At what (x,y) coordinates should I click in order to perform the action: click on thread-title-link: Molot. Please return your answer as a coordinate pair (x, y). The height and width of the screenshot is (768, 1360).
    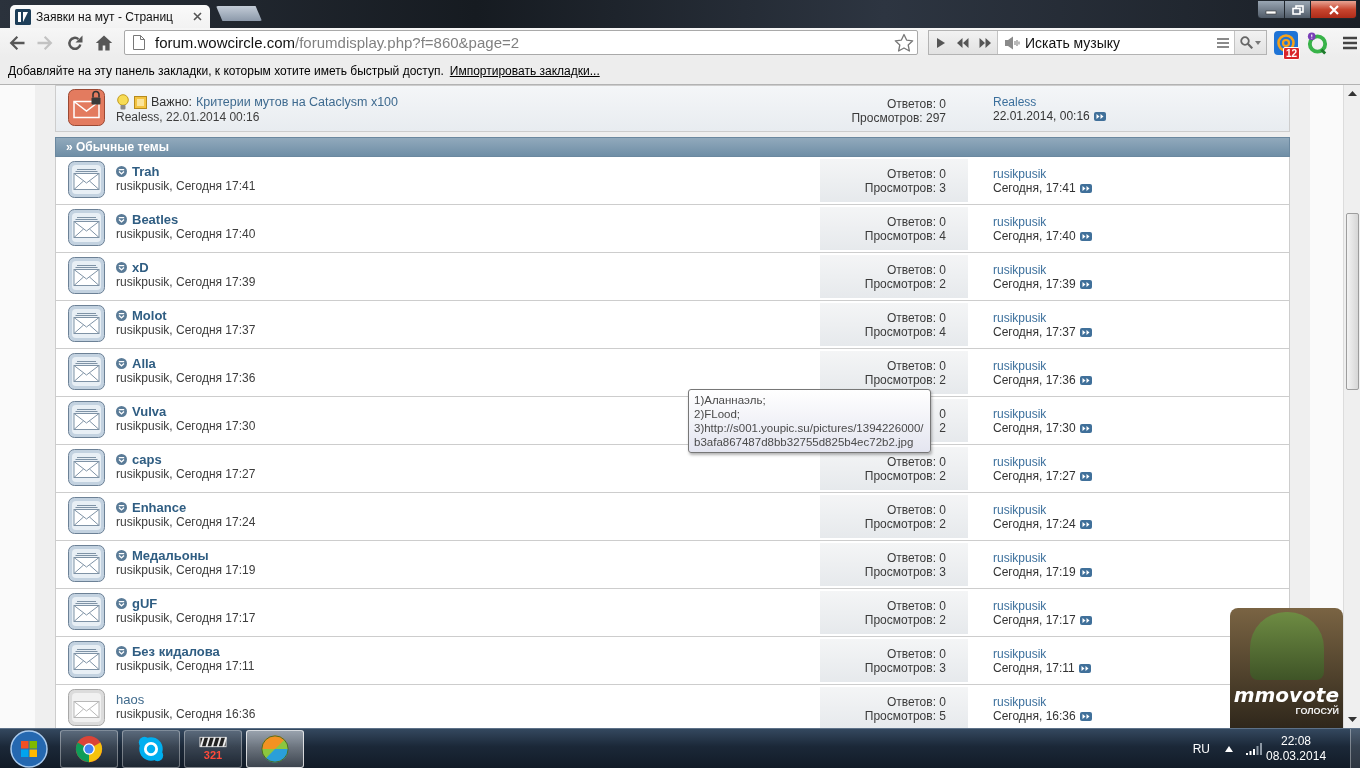
    Looking at the image, I should click on (149, 315).